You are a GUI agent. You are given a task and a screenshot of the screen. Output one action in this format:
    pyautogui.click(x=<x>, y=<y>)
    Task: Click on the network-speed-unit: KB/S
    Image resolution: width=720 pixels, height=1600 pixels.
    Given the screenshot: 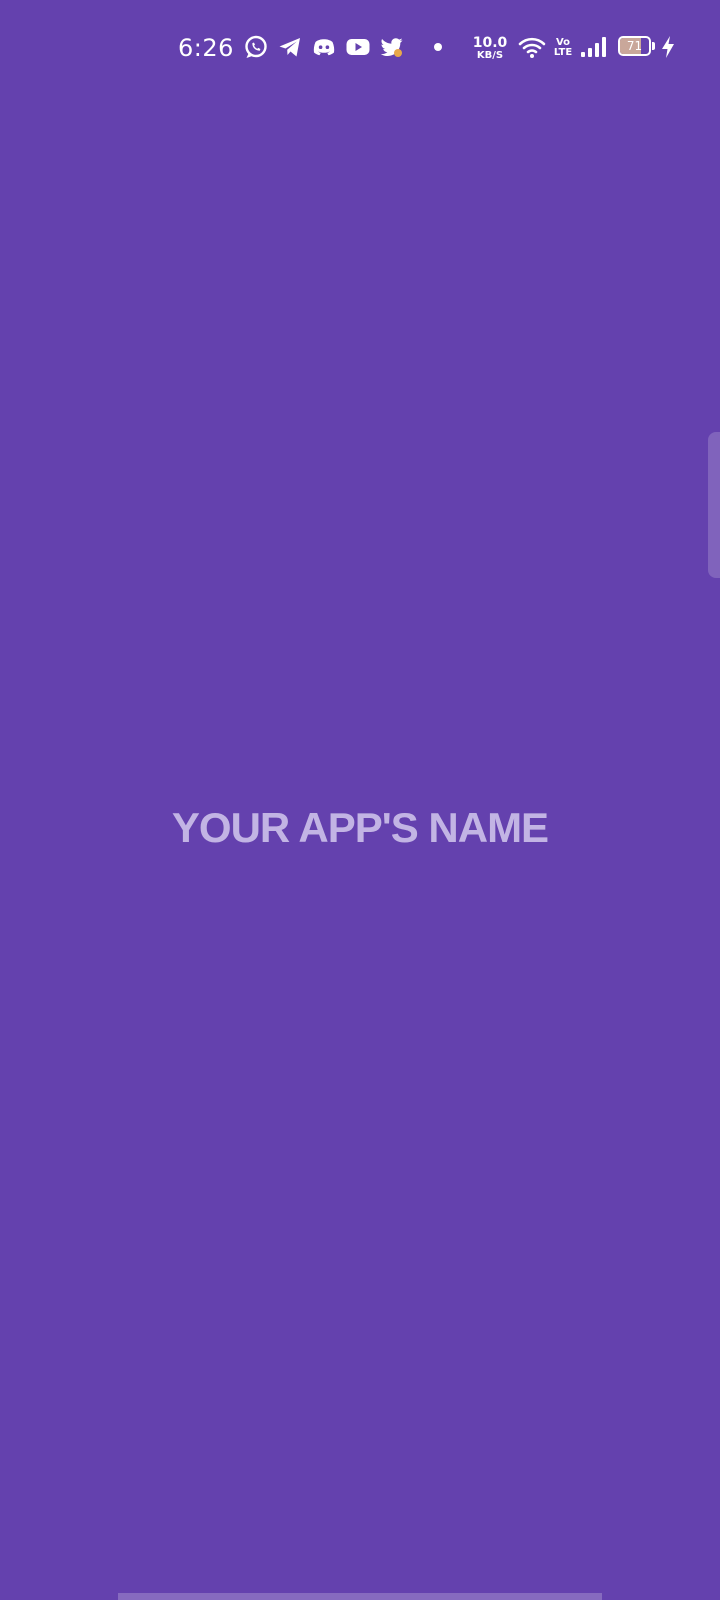 What is the action you would take?
    pyautogui.click(x=490, y=55)
    